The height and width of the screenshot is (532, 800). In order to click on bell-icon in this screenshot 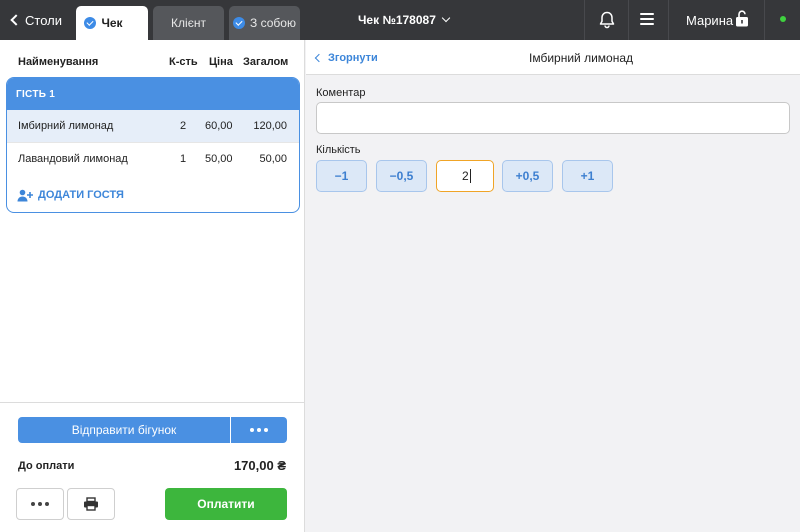, I will do `click(607, 20)`.